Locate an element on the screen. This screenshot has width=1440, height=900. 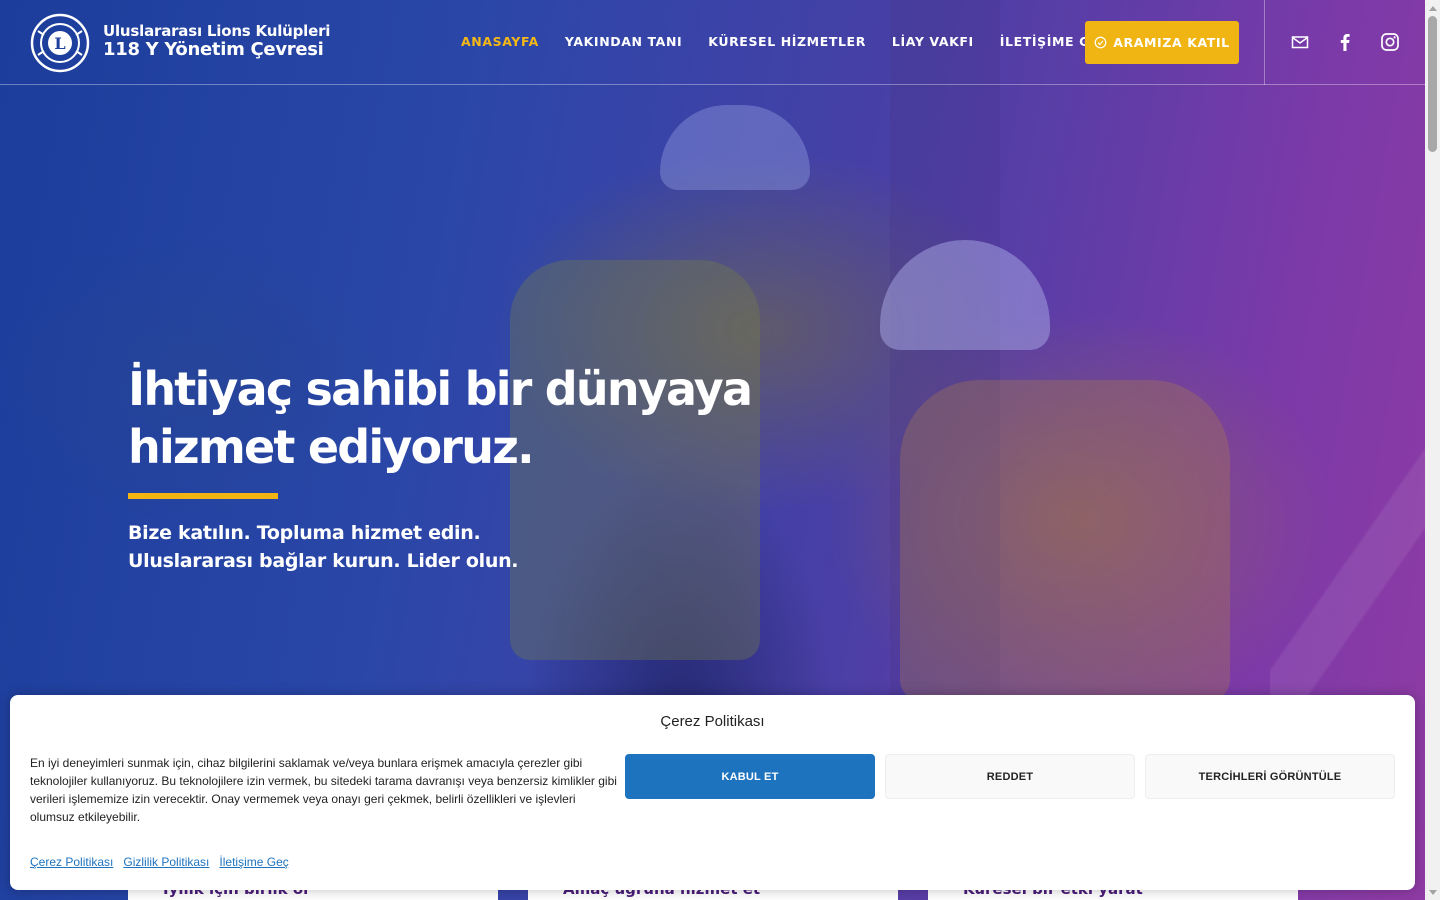
svg-text: L is located at coordinates (59, 43).